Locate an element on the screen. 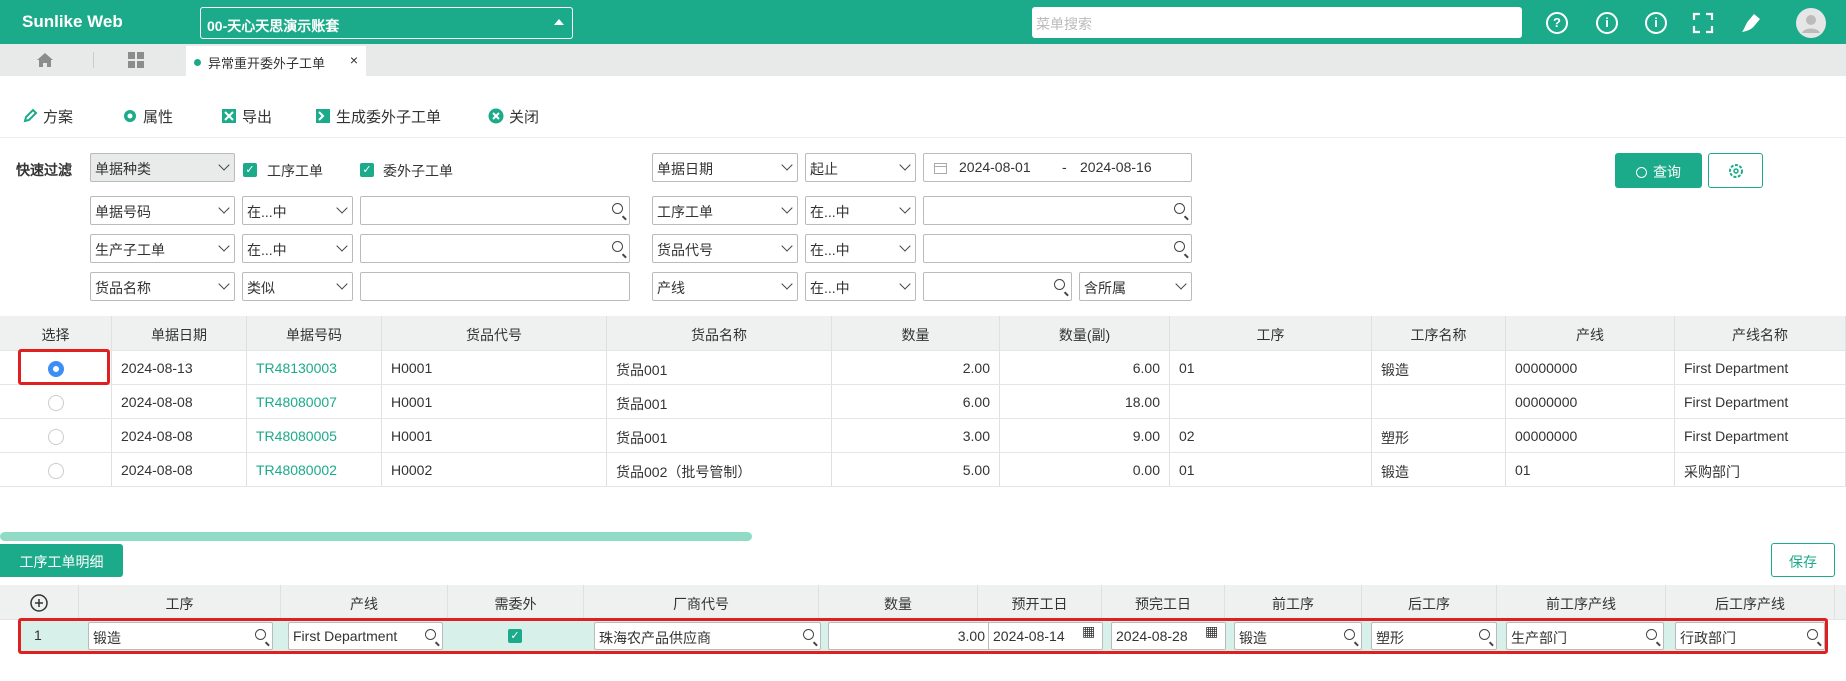  tab-outsource-reopen: 异常重开委外子工单 × is located at coordinates (276, 61).